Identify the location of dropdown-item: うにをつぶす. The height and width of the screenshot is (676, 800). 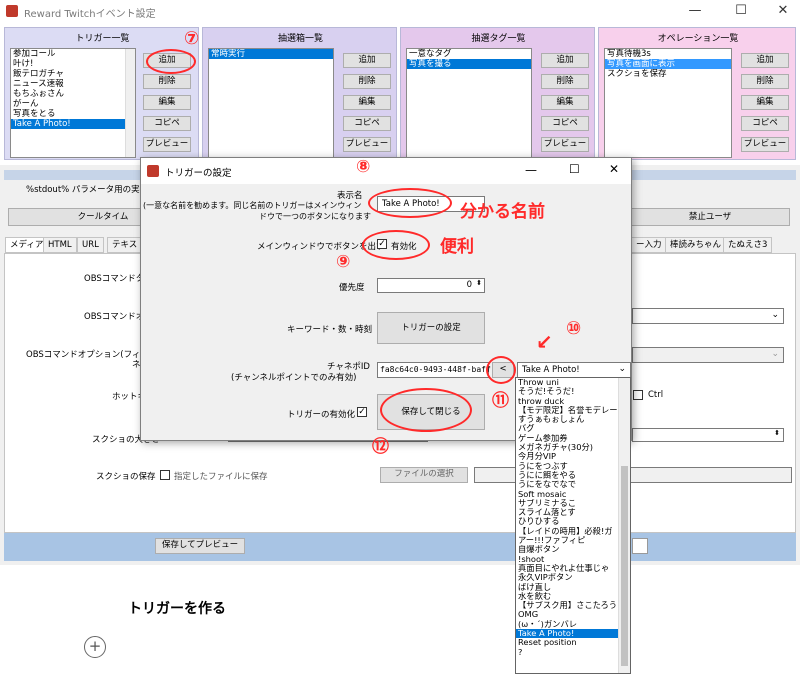
(567, 466).